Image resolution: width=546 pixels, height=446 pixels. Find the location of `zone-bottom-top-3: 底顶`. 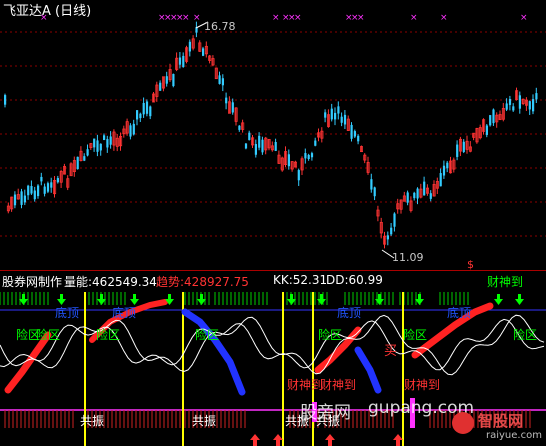

zone-bottom-top-3: 底顶 is located at coordinates (349, 313).